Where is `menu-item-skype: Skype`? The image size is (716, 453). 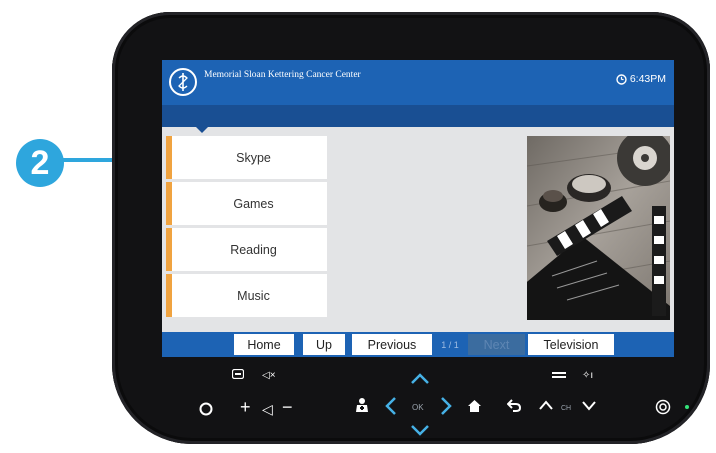 menu-item-skype: Skype is located at coordinates (246, 157).